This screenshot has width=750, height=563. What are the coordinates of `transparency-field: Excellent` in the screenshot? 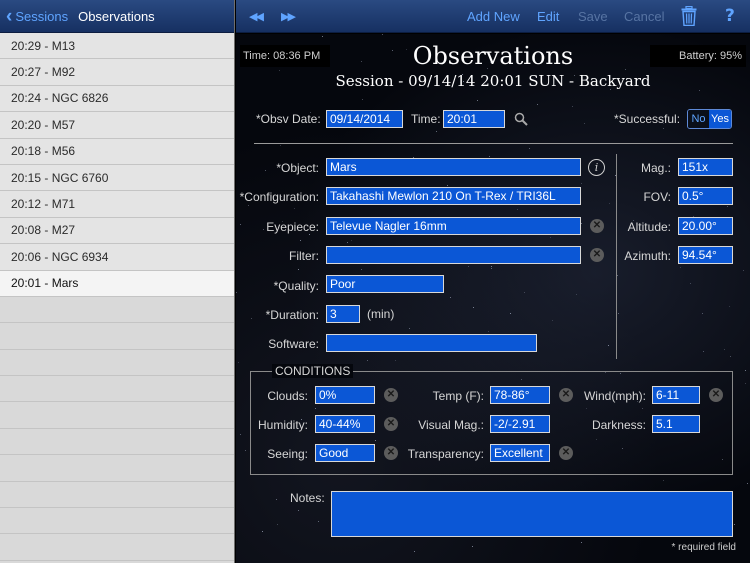 It's located at (520, 453).